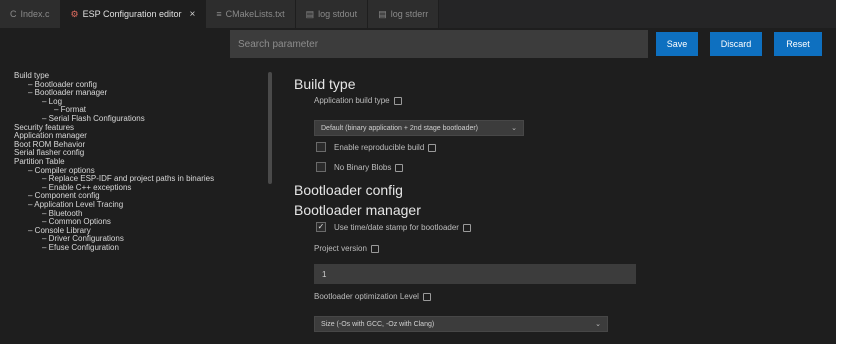 This screenshot has height=344, width=841. Describe the element at coordinates (115, 110) in the screenshot. I see `sidebar-item: – Format` at that location.